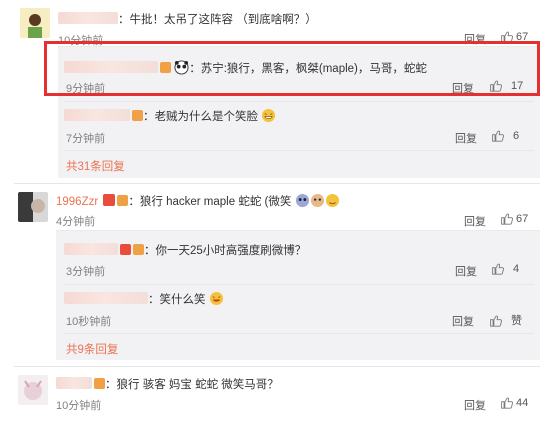  Describe the element at coordinates (86, 89) in the screenshot. I see `timestamp: 9分钟前` at that location.